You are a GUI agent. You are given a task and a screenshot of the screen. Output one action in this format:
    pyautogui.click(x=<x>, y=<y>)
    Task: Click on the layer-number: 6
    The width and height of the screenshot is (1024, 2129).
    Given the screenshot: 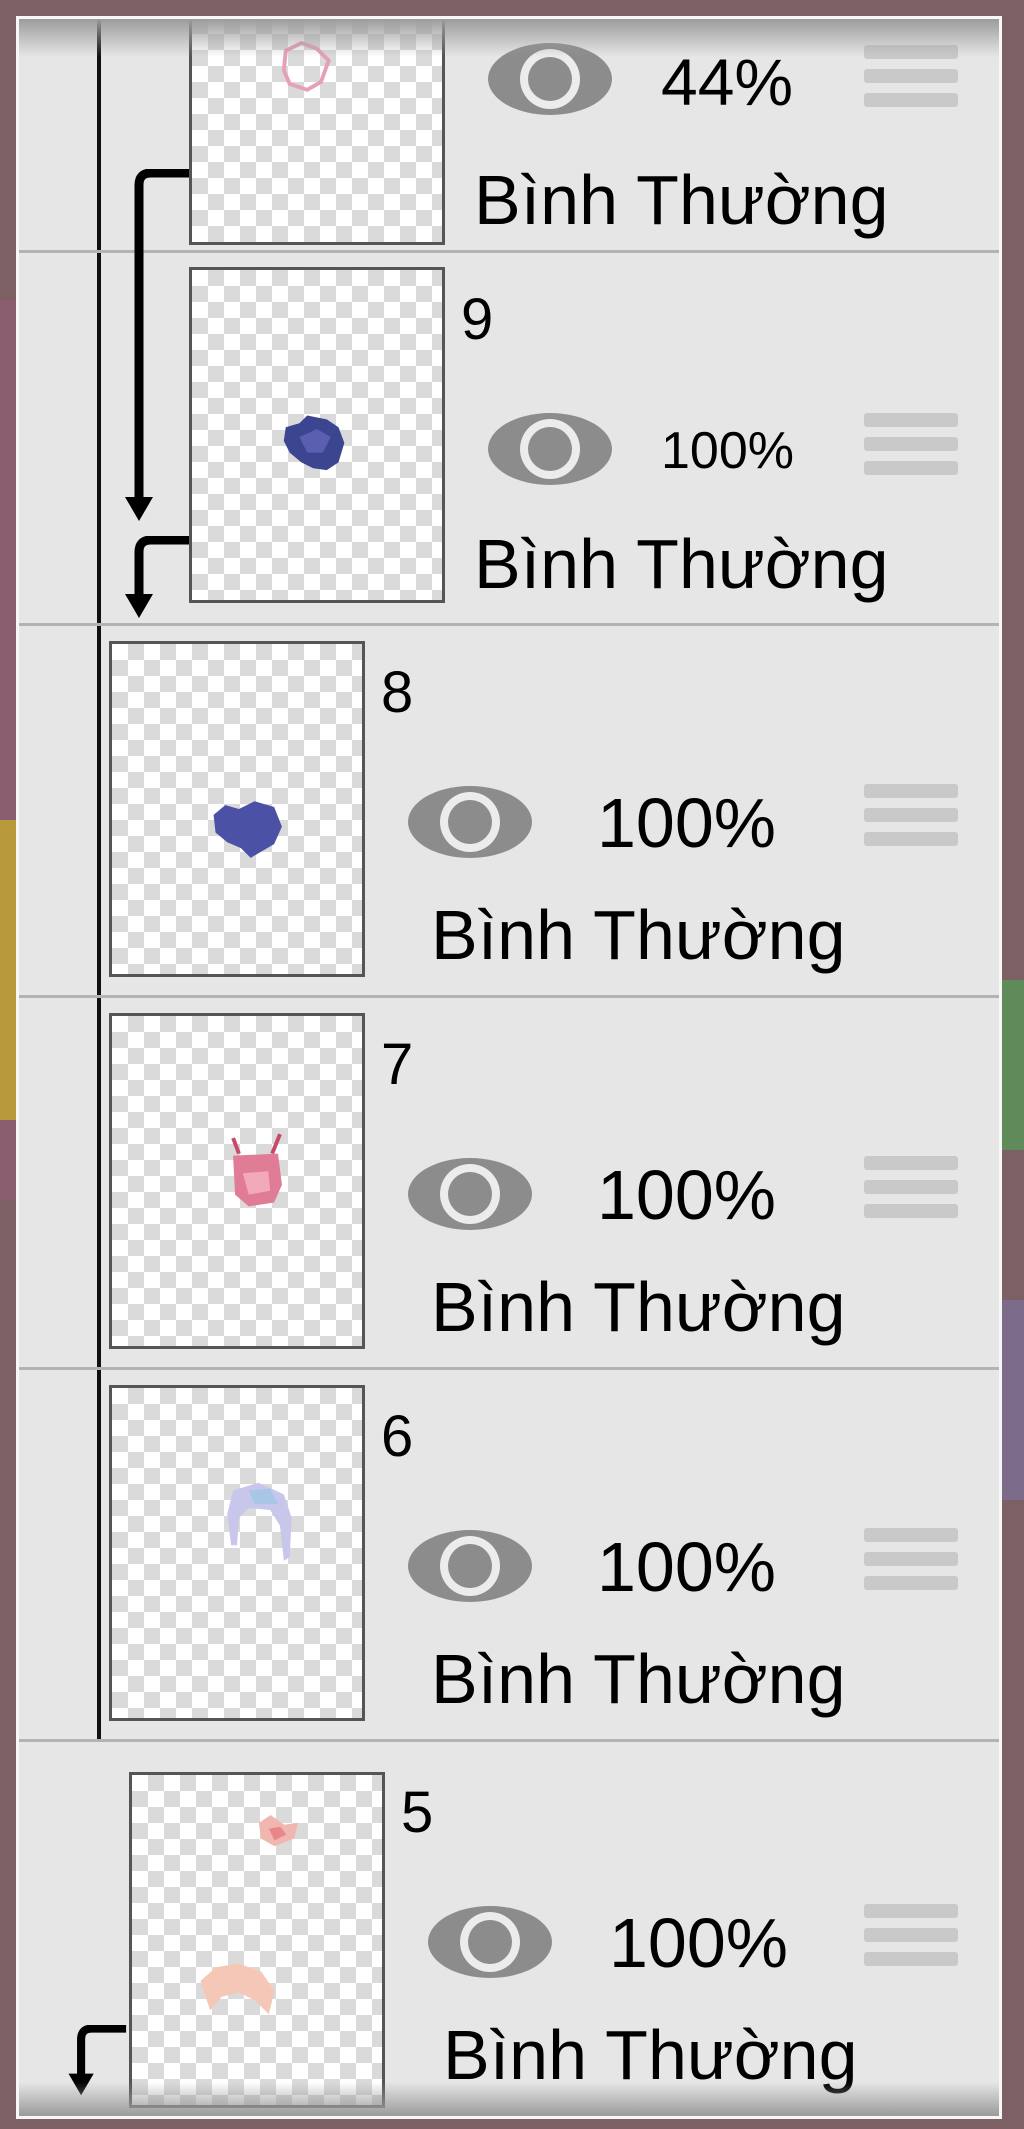 What is the action you would take?
    pyautogui.click(x=397, y=1436)
    